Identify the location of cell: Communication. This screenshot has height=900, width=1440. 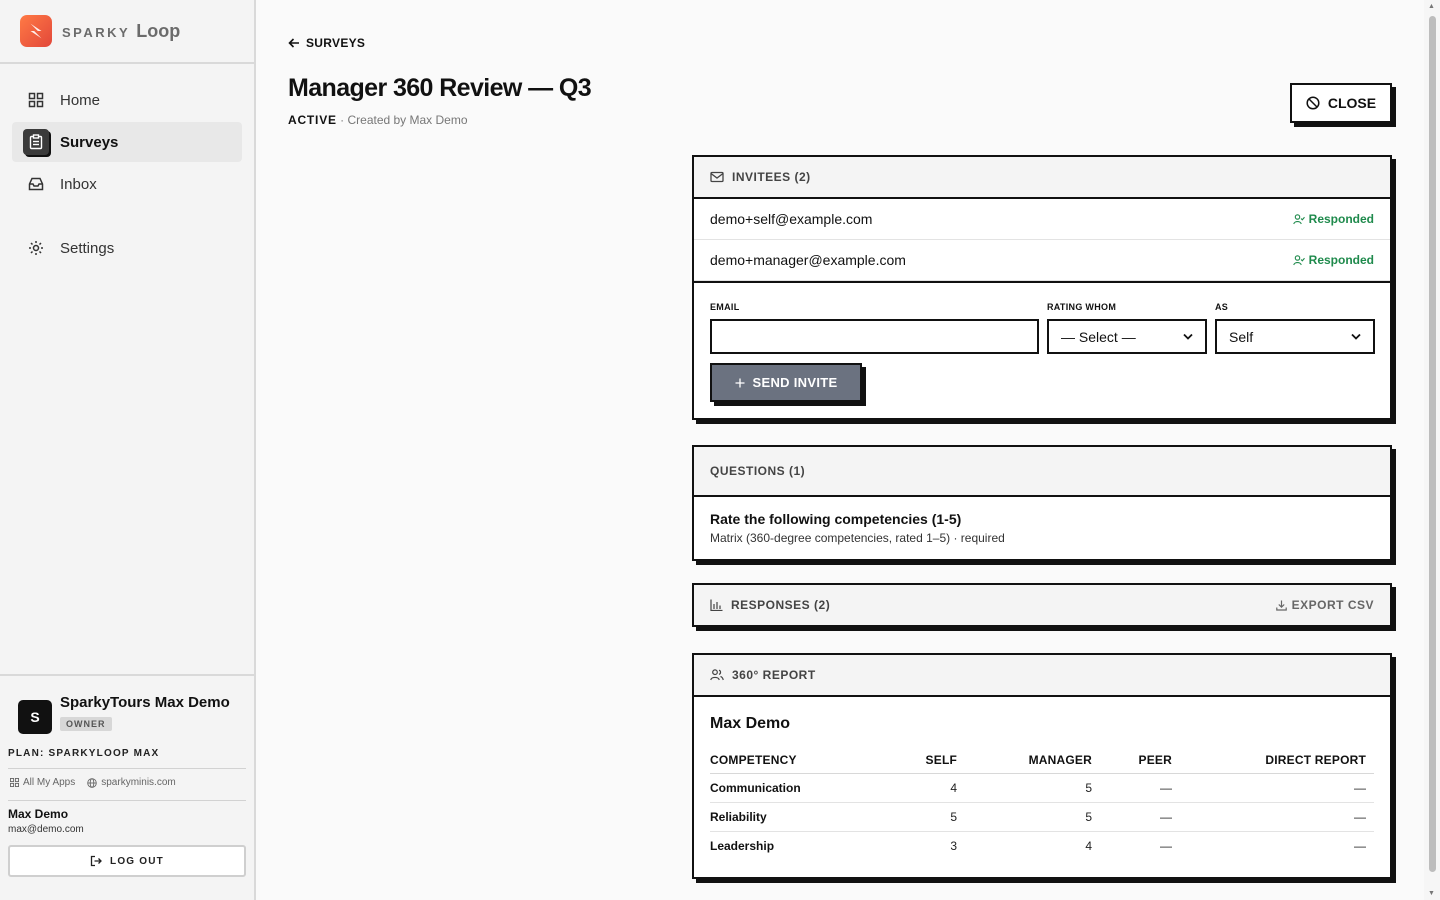
(802, 788).